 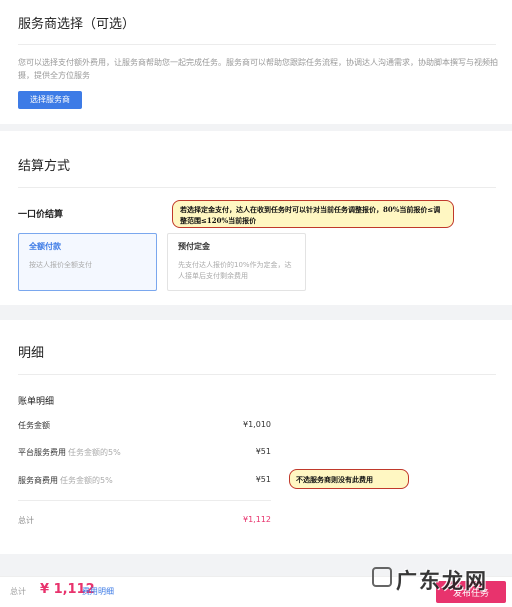 What do you see at coordinates (349, 479) in the screenshot?
I see `provider-fee-annotation: 不选服务商则没有此费用` at bounding box center [349, 479].